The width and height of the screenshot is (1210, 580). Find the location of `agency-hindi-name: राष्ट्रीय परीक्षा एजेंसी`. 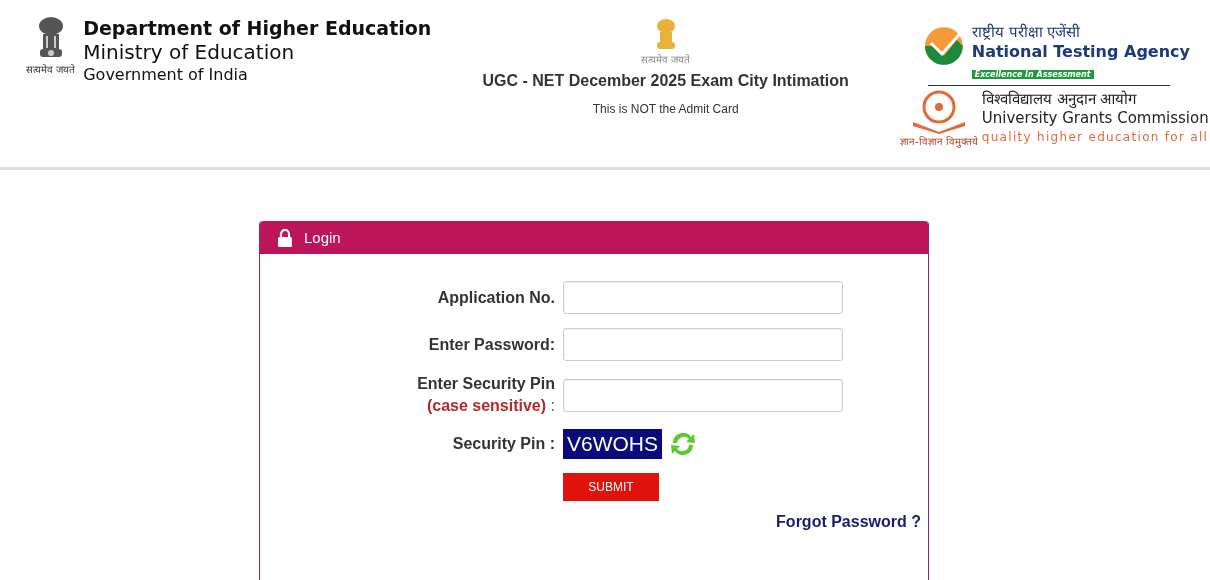

agency-hindi-name: राष्ट्रीय परीक्षा एजेंसी is located at coordinates (1026, 32).